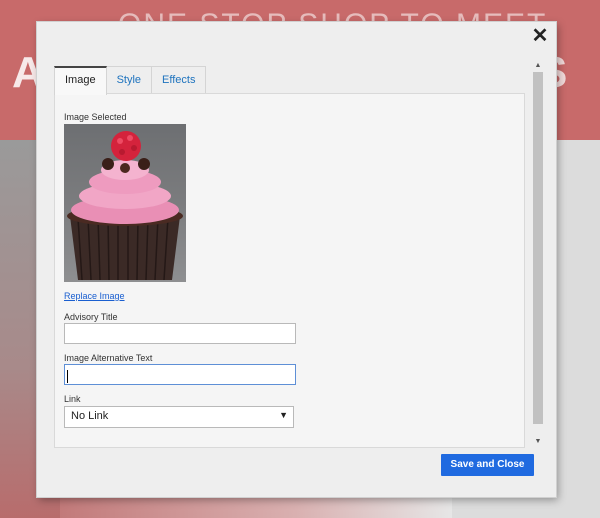 The image size is (600, 518). What do you see at coordinates (95, 117) in the screenshot?
I see `image-selected-label: Image Selected` at bounding box center [95, 117].